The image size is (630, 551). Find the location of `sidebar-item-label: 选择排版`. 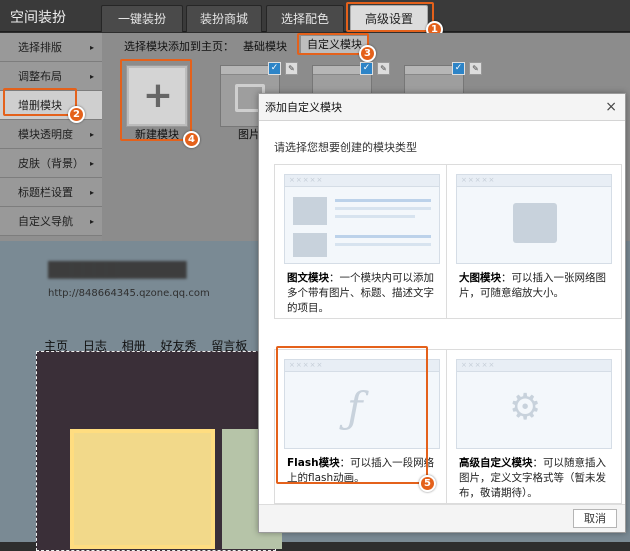

sidebar-item-label: 选择排版 is located at coordinates (40, 47).